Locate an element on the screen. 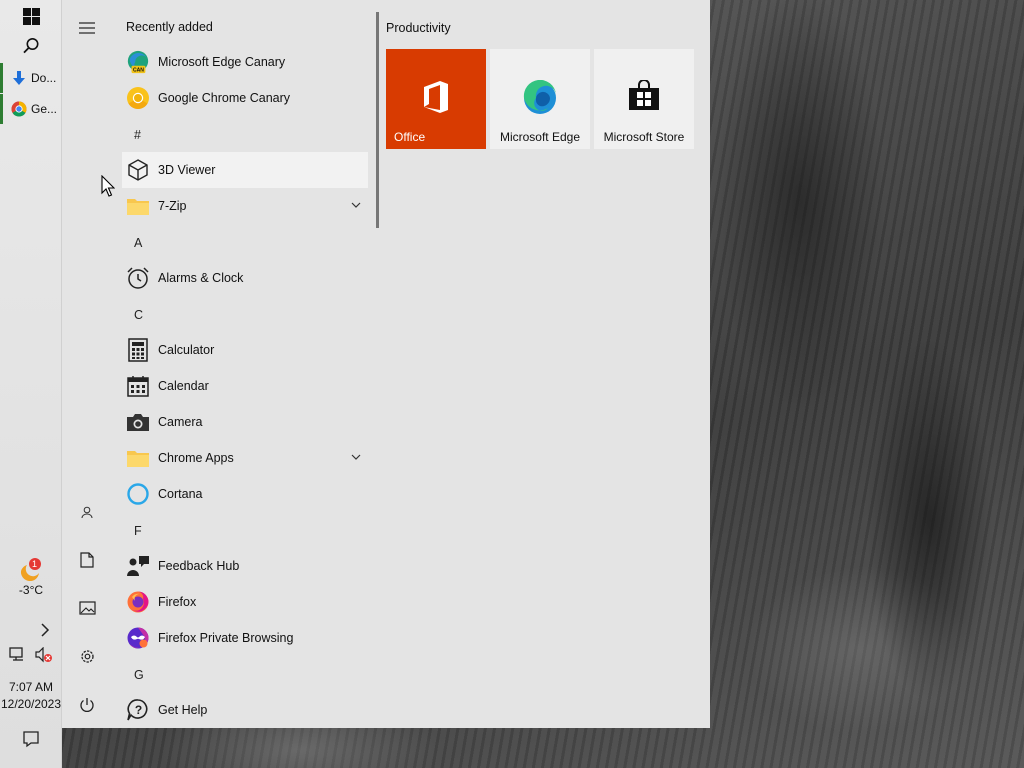 This screenshot has height=768, width=1024. firefox-private-icon is located at coordinates (138, 638).